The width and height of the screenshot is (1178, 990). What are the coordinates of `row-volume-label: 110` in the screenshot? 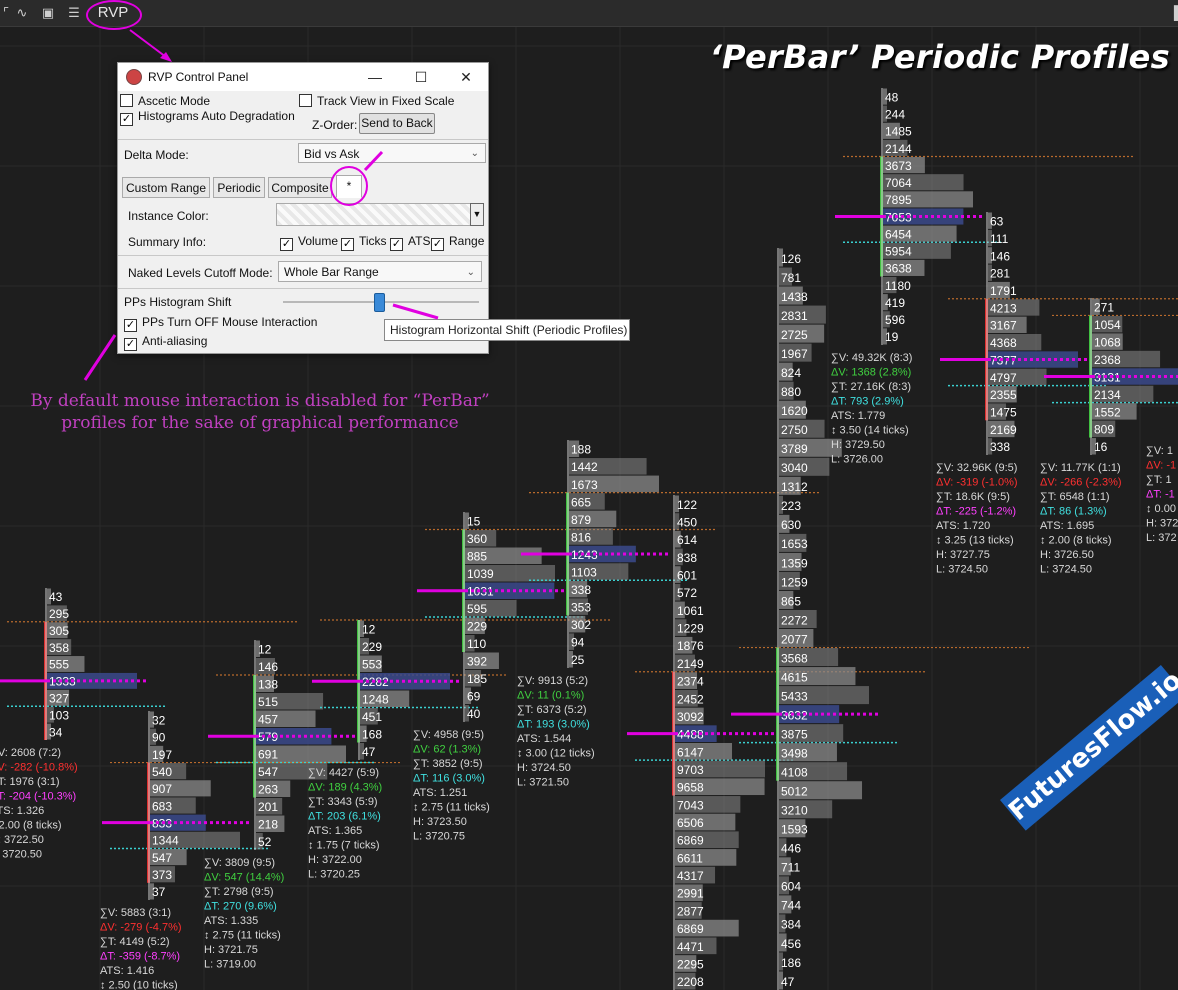 It's located at (476, 644).